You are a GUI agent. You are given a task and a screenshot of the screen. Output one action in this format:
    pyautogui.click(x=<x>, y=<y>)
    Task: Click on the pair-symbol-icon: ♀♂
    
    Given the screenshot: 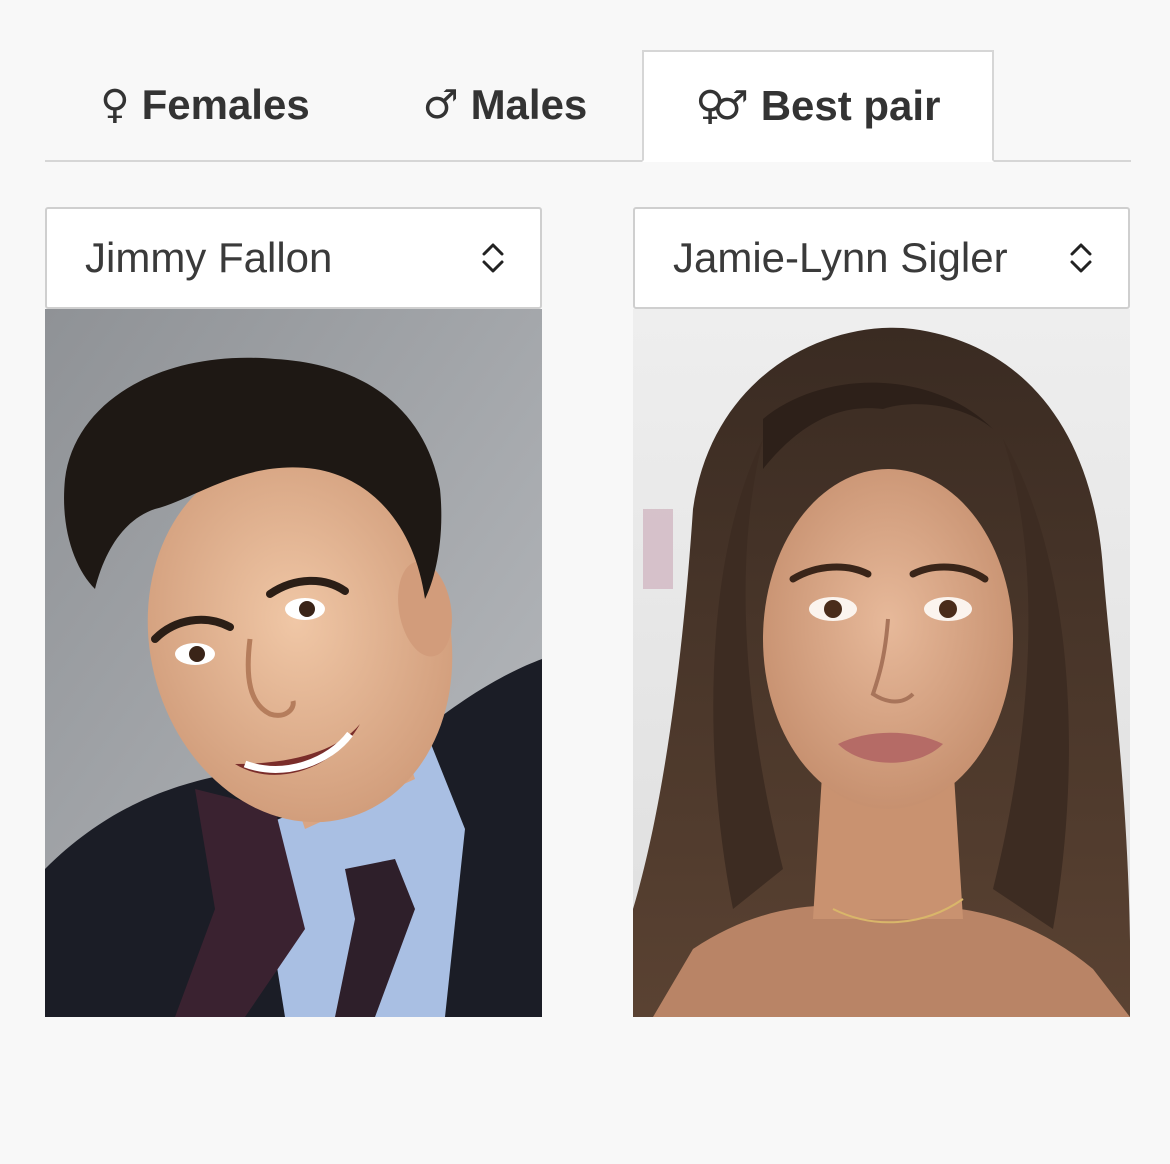 What is the action you would take?
    pyautogui.click(x=722, y=106)
    